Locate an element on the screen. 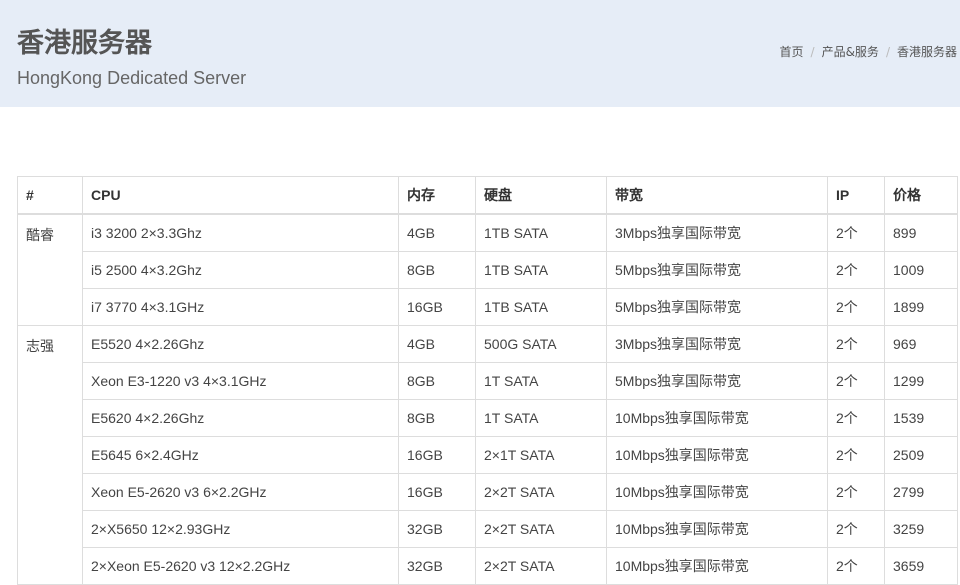  column-header-price: 价格 is located at coordinates (921, 195).